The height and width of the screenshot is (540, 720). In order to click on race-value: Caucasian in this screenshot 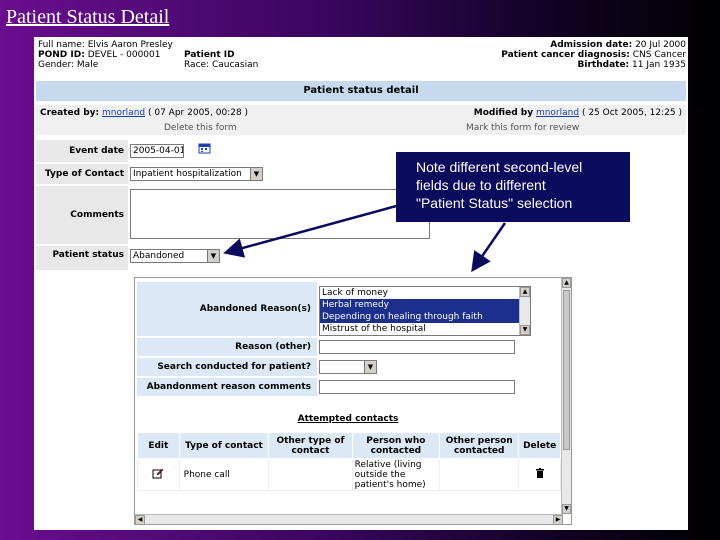, I will do `click(235, 65)`.